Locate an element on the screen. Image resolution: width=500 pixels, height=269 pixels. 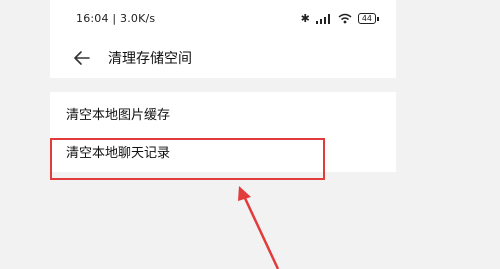
pointer-arrow is located at coordinates (259, 227).